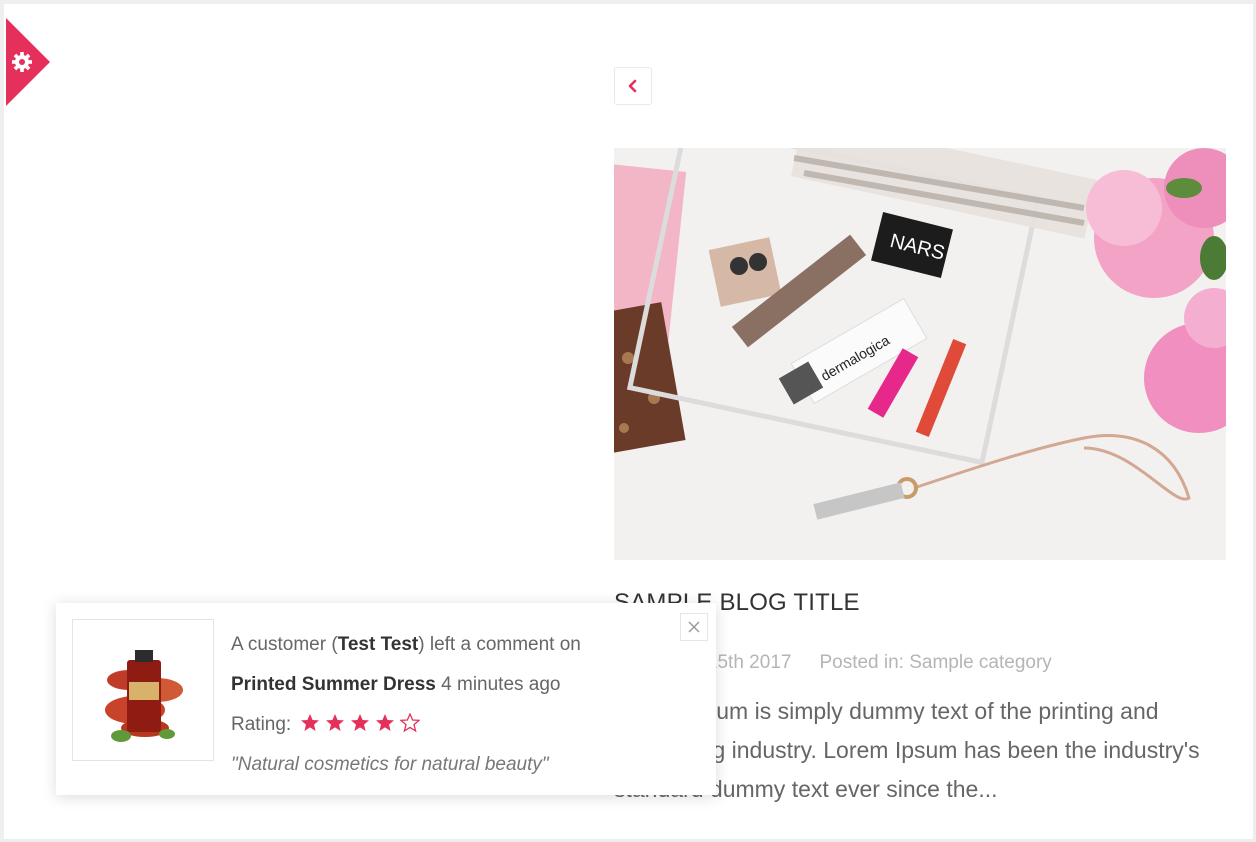 The width and height of the screenshot is (1256, 842). What do you see at coordinates (980, 662) in the screenshot?
I see `post-category-link: Sample category` at bounding box center [980, 662].